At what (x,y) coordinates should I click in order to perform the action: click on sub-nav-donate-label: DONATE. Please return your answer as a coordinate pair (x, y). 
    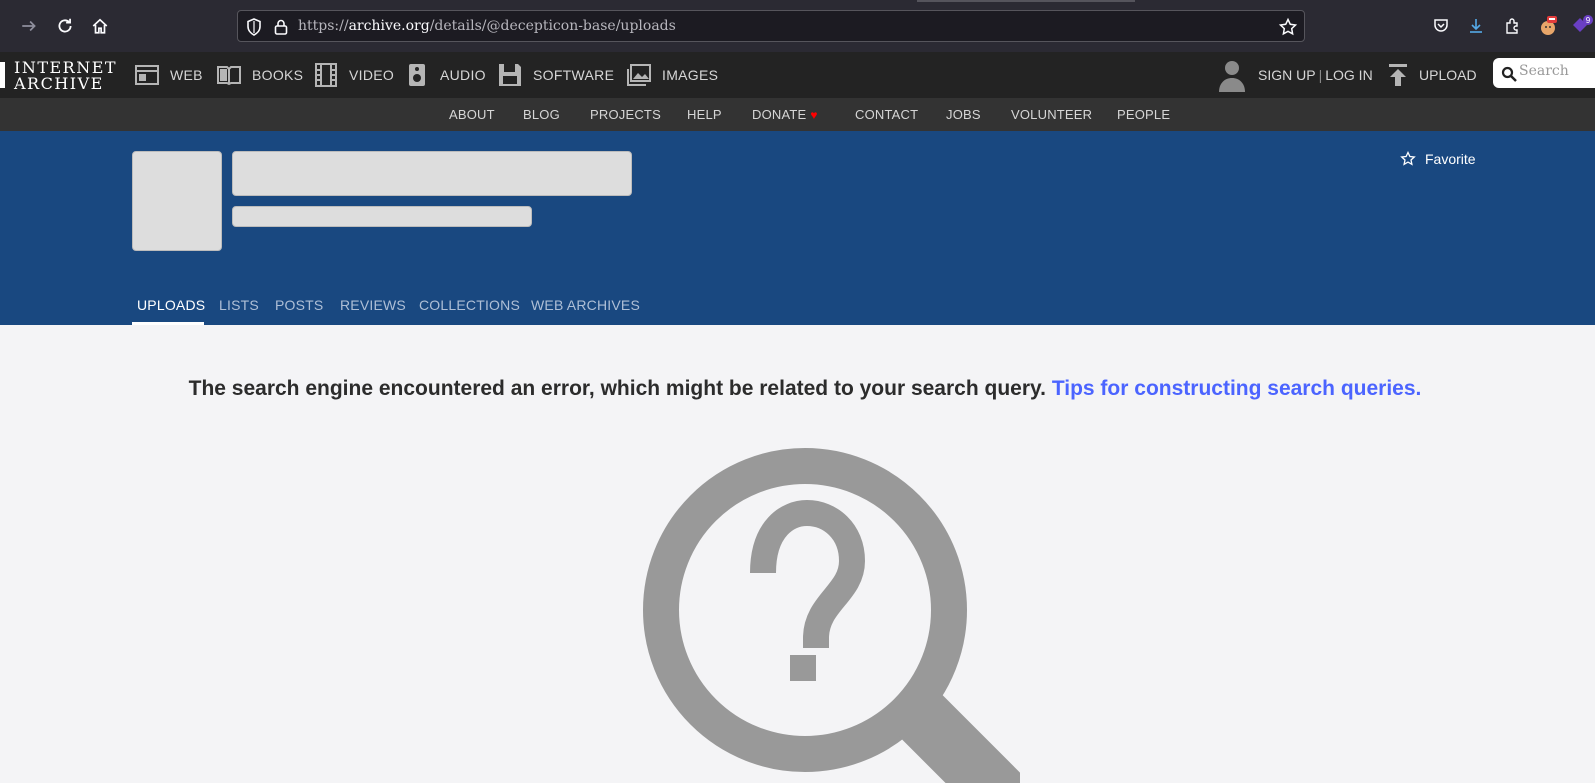
    Looking at the image, I should click on (779, 114).